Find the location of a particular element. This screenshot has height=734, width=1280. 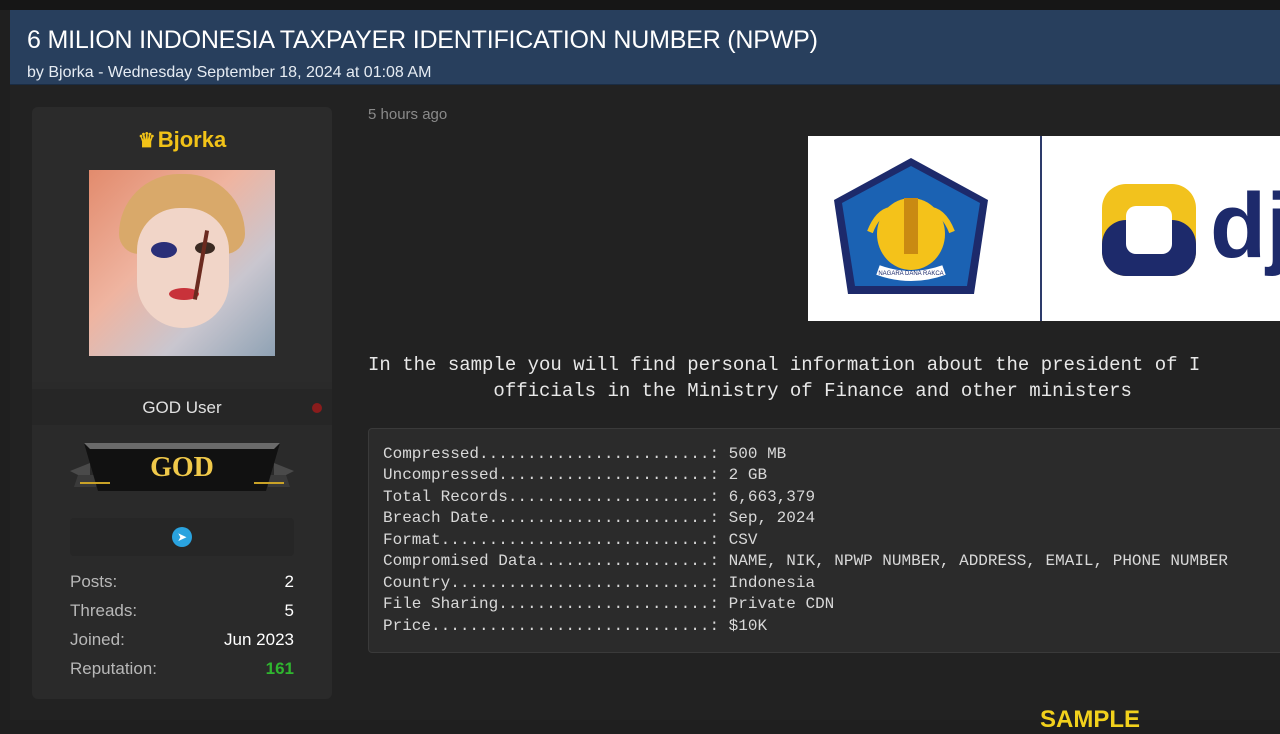

stat-threads: Threads: 5 is located at coordinates (182, 610).